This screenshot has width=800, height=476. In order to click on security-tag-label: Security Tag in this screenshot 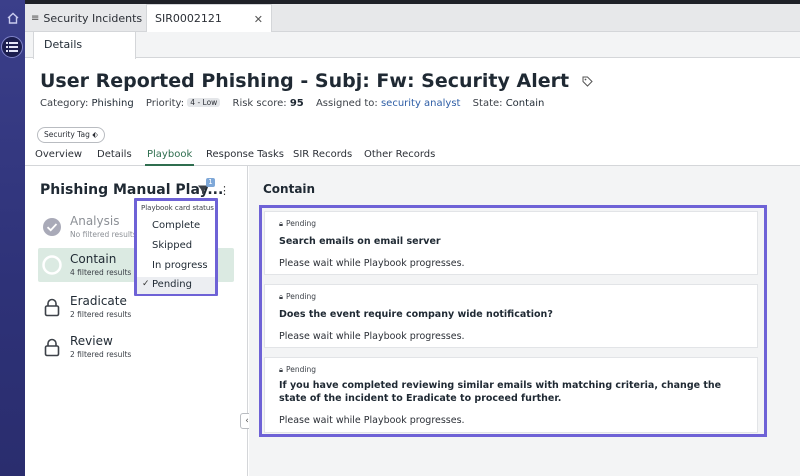, I will do `click(67, 134)`.